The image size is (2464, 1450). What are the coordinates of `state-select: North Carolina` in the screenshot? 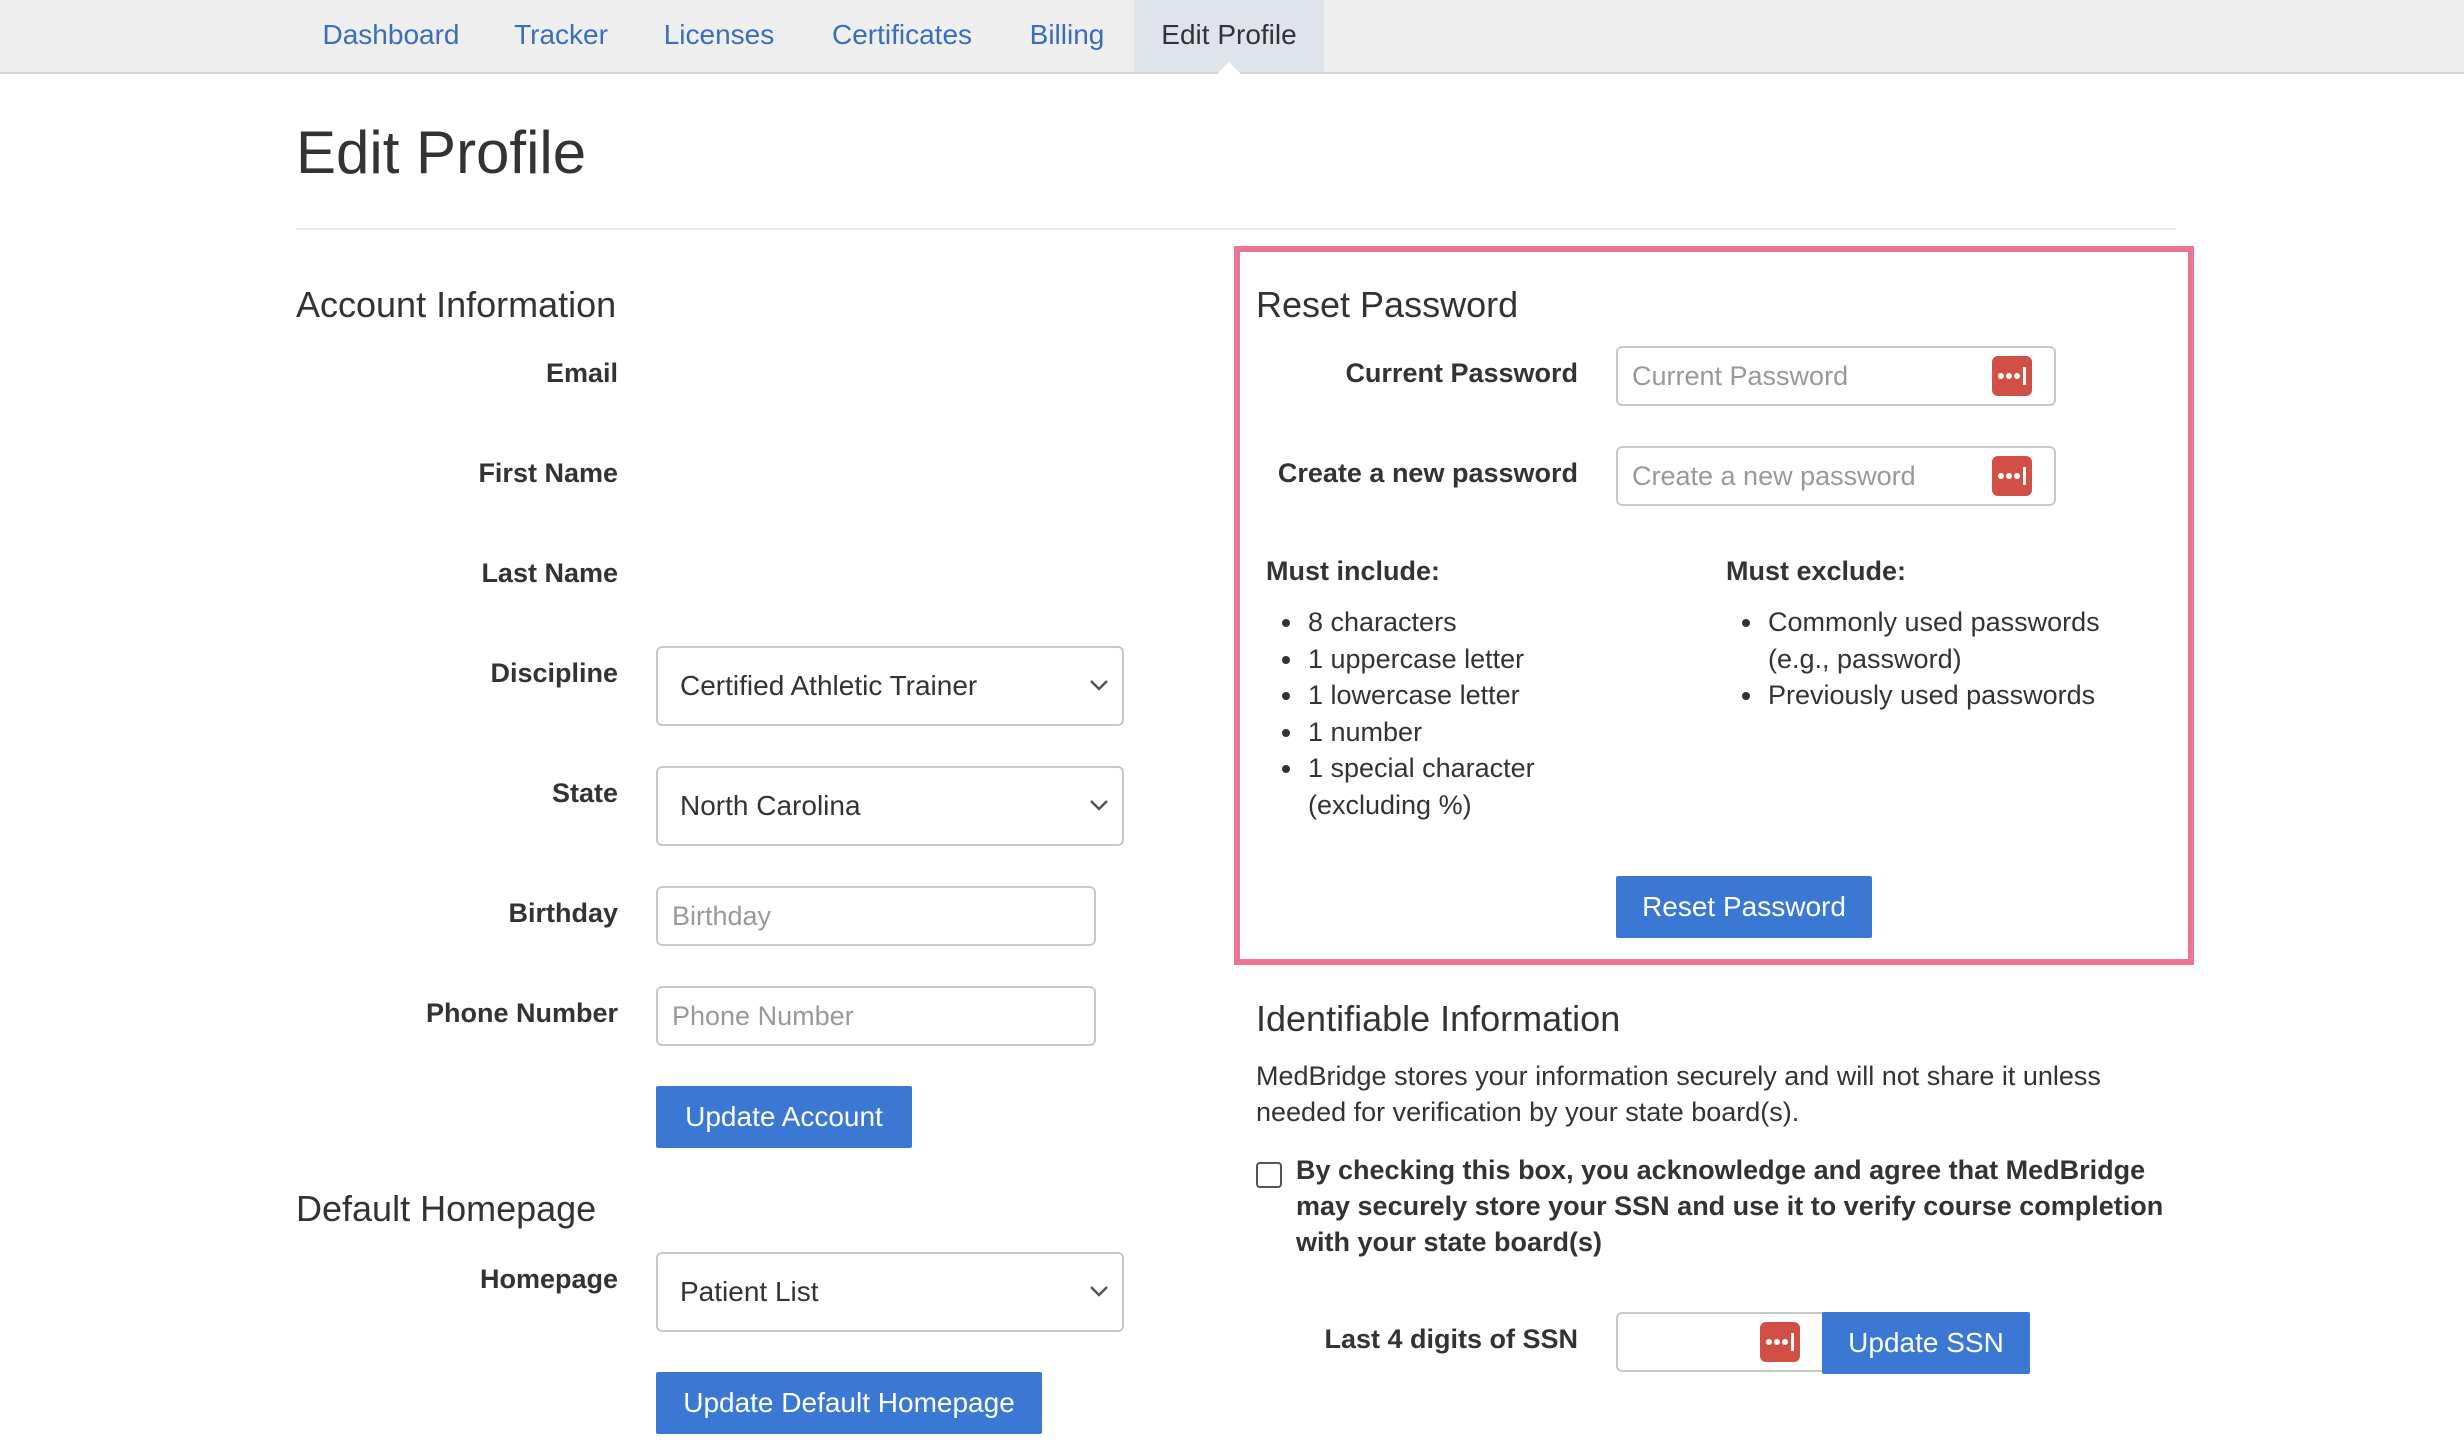 It's located at (890, 806).